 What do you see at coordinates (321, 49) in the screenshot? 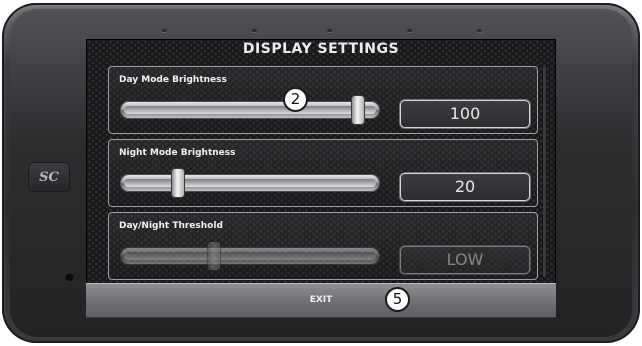
I see `page-title: DISPLAY SETTINGS` at bounding box center [321, 49].